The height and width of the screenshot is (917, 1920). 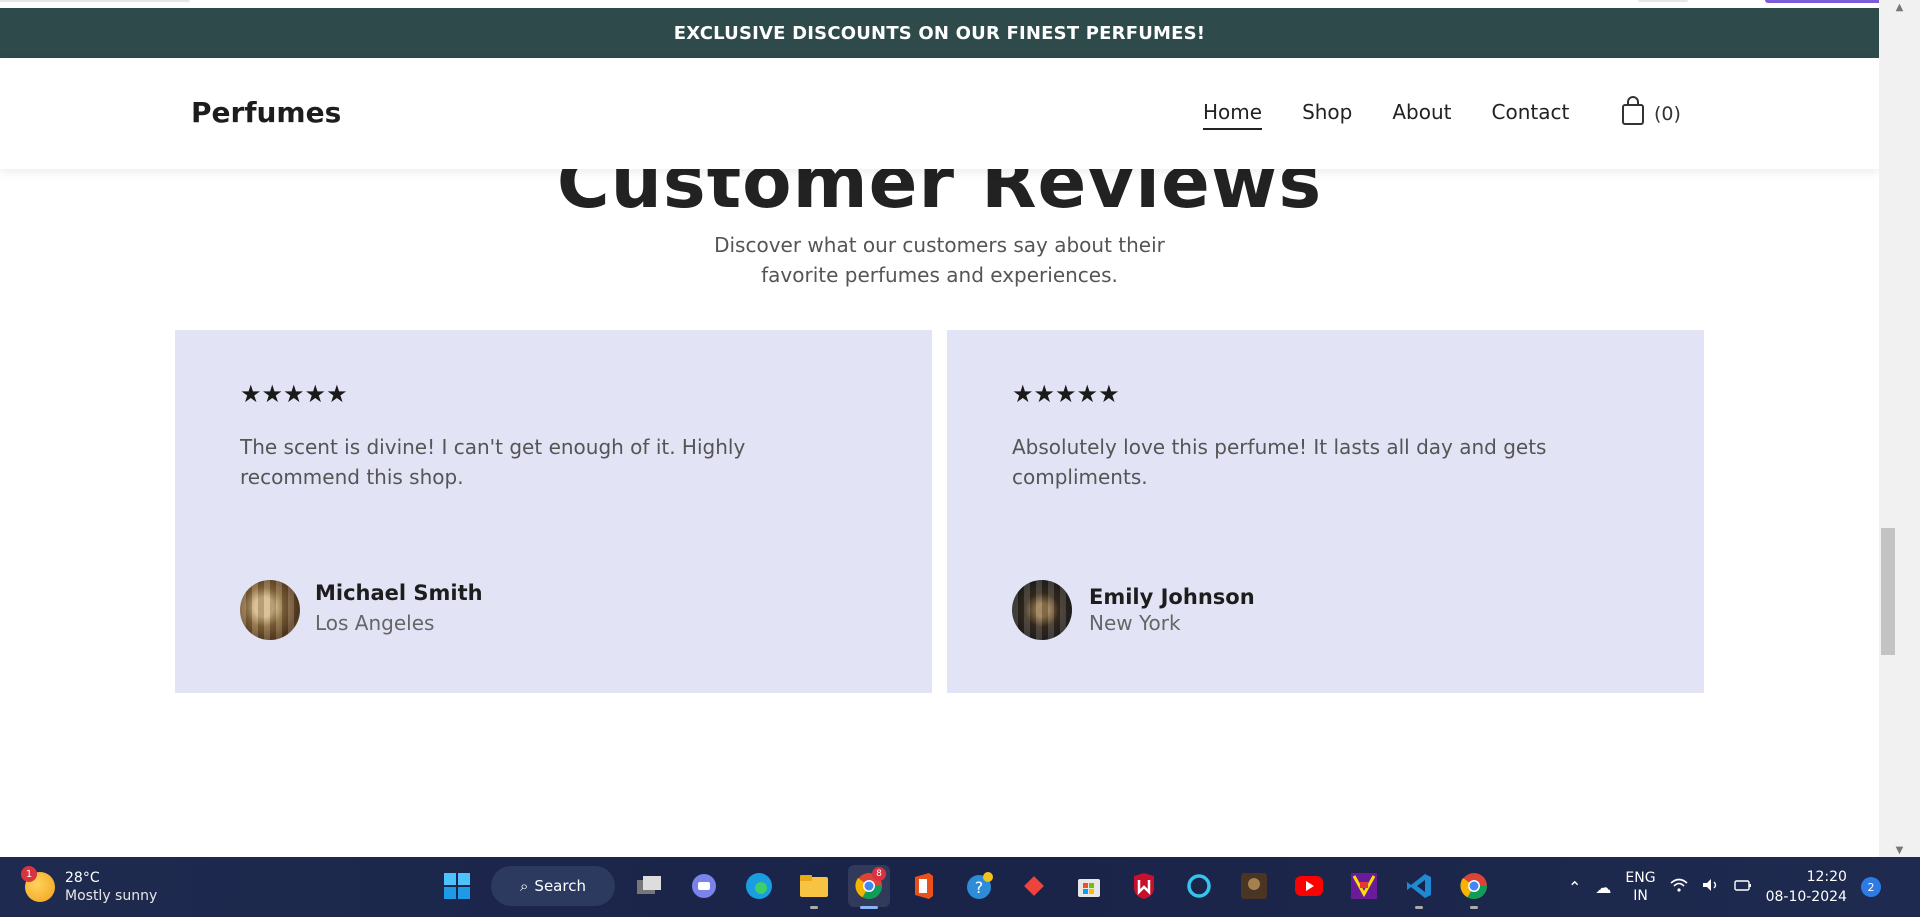 What do you see at coordinates (1711, 887) in the screenshot?
I see `volume-icon` at bounding box center [1711, 887].